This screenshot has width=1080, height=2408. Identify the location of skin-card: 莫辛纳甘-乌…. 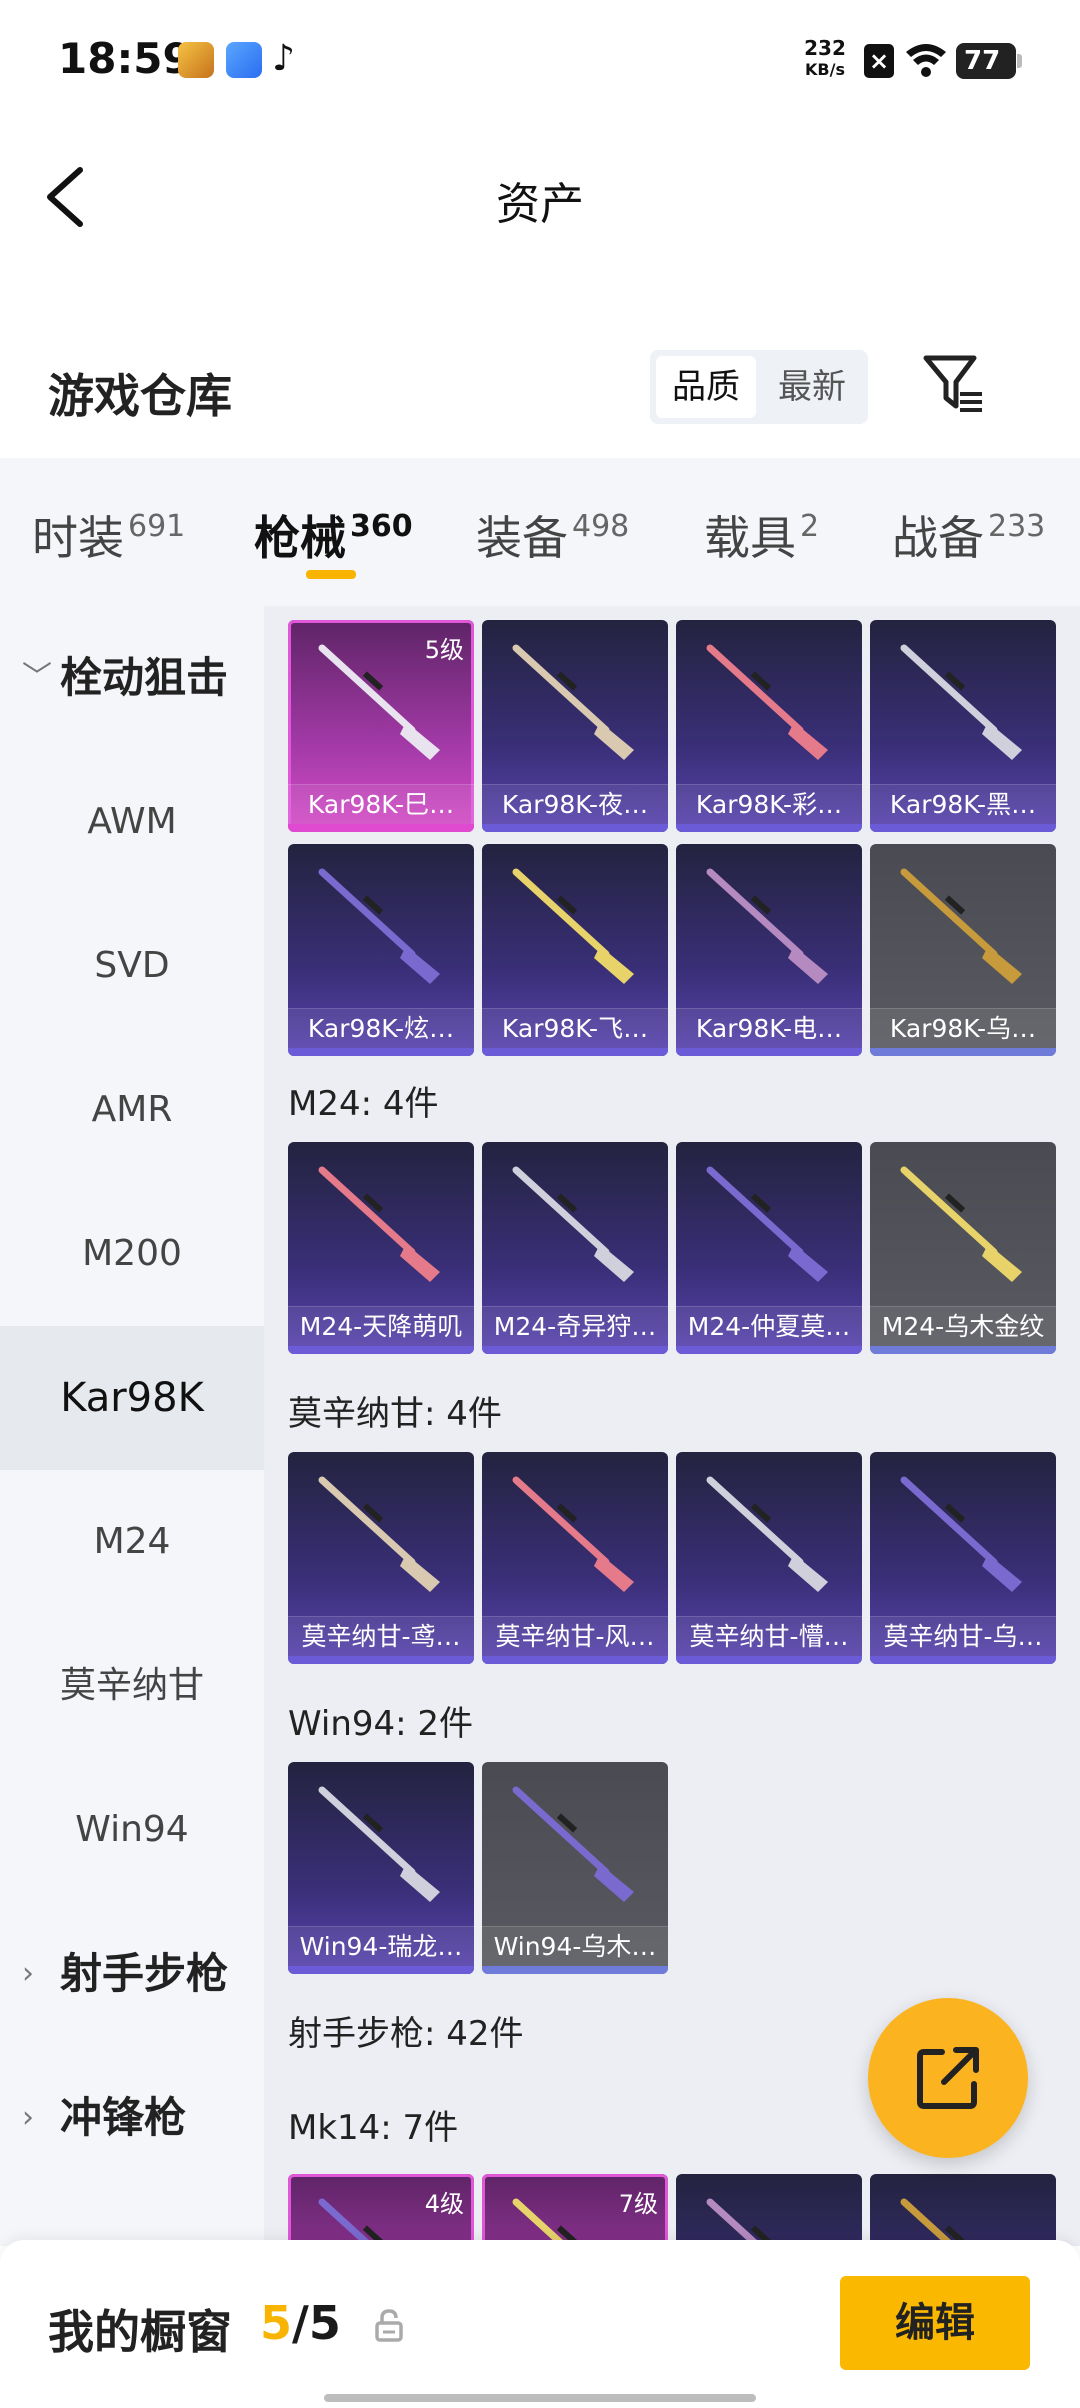
(963, 1558).